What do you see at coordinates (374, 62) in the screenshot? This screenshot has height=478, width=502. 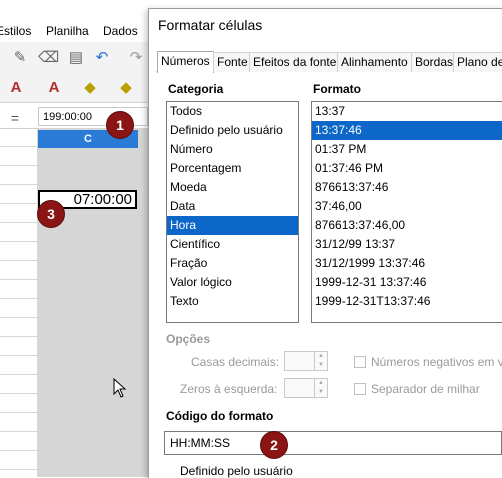 I see `tab-alinhamento: Alinhamento` at bounding box center [374, 62].